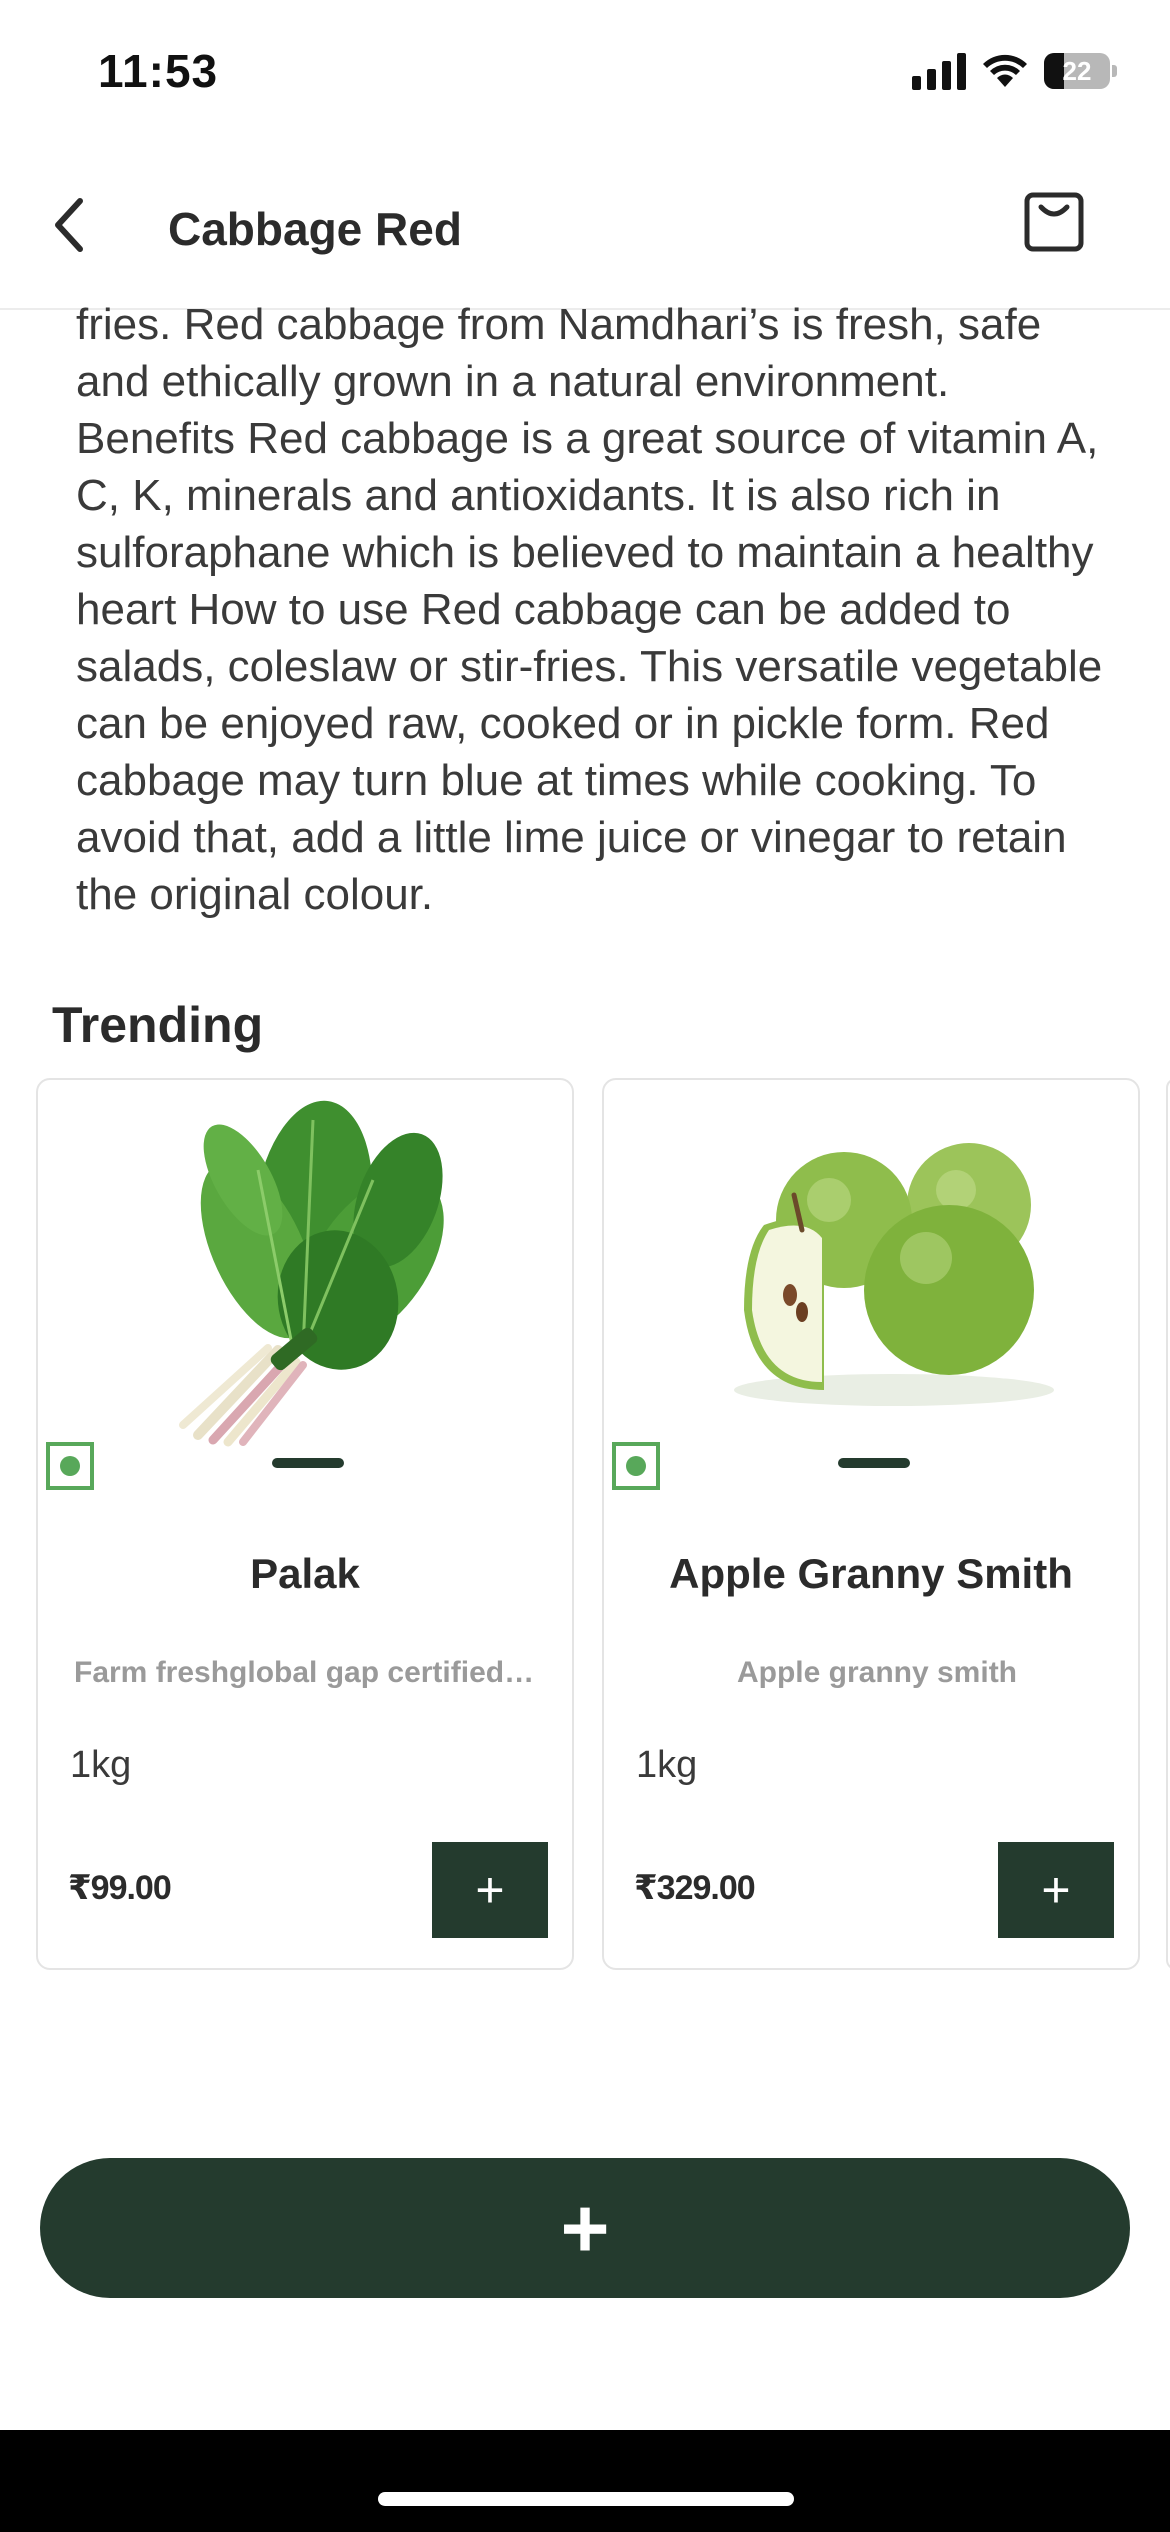 This screenshot has height=2532, width=1170. I want to click on back-button, so click(70, 225).